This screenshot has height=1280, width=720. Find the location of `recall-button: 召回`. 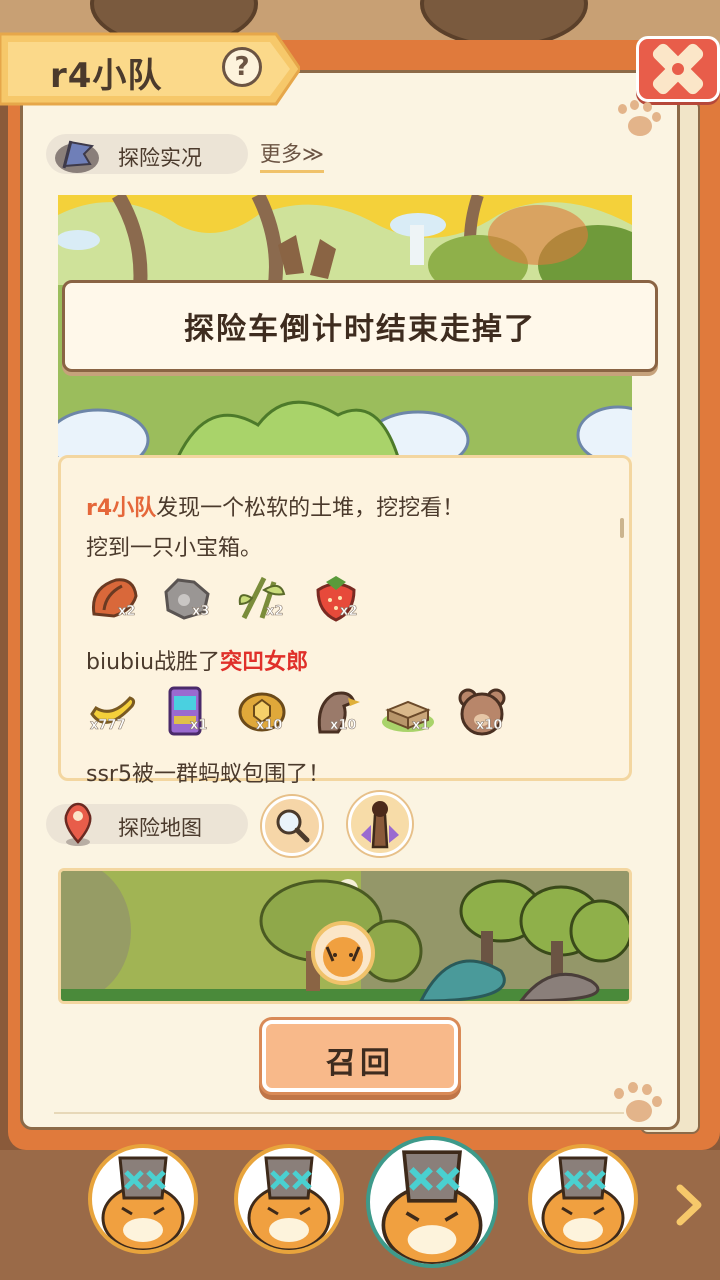

recall-button: 召回 is located at coordinates (360, 1056).